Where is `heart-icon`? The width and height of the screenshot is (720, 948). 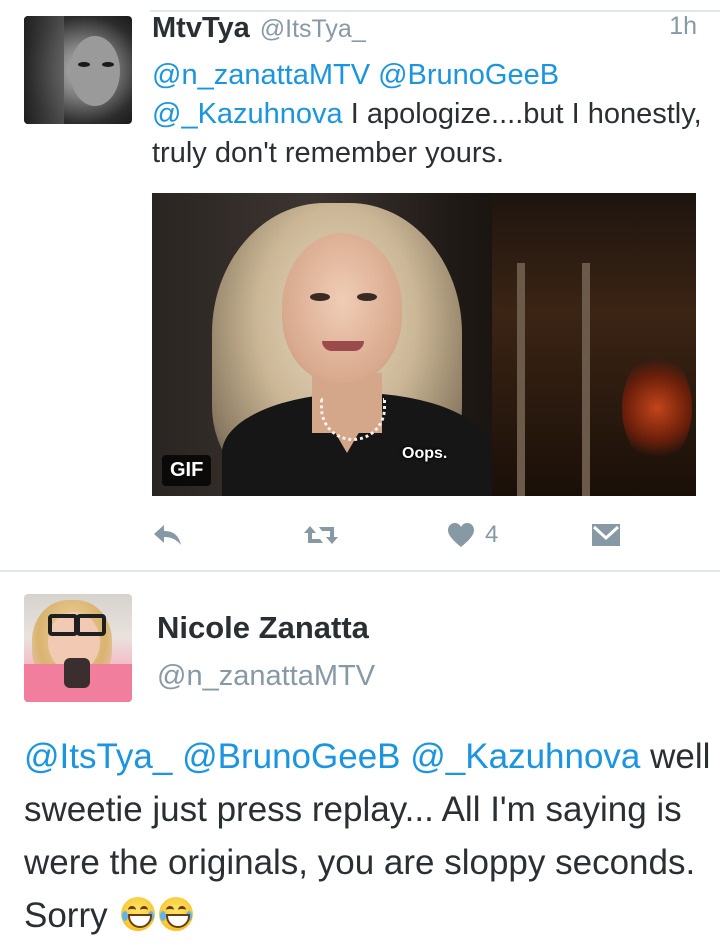 heart-icon is located at coordinates (461, 535).